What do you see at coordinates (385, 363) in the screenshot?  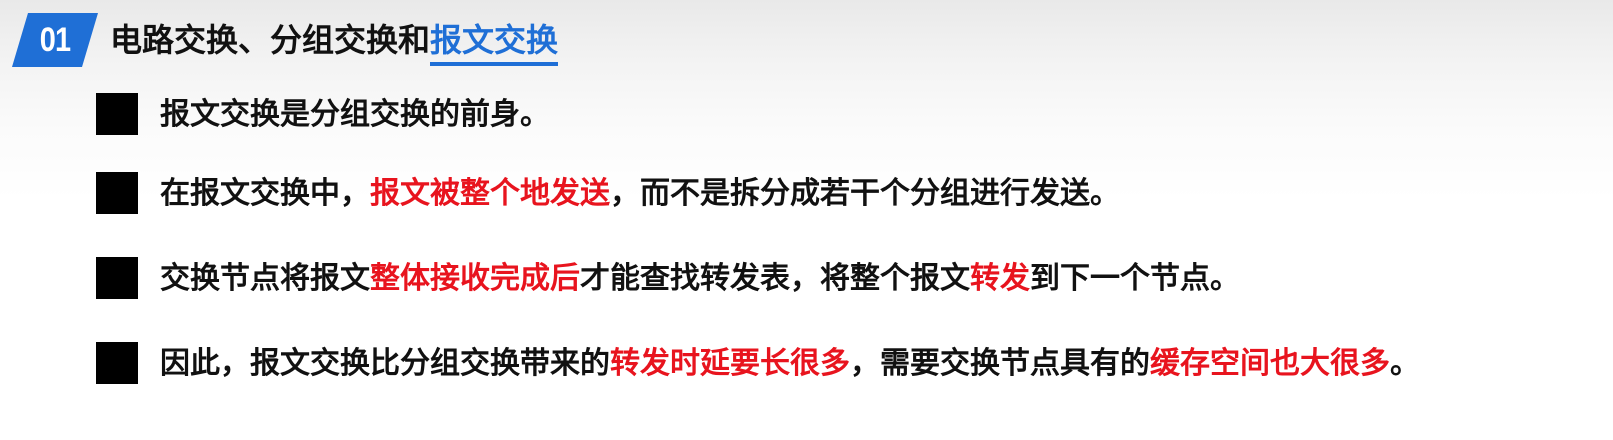 I see `bullet-text-span: 因此，报文交换比分组交换带来的` at bounding box center [385, 363].